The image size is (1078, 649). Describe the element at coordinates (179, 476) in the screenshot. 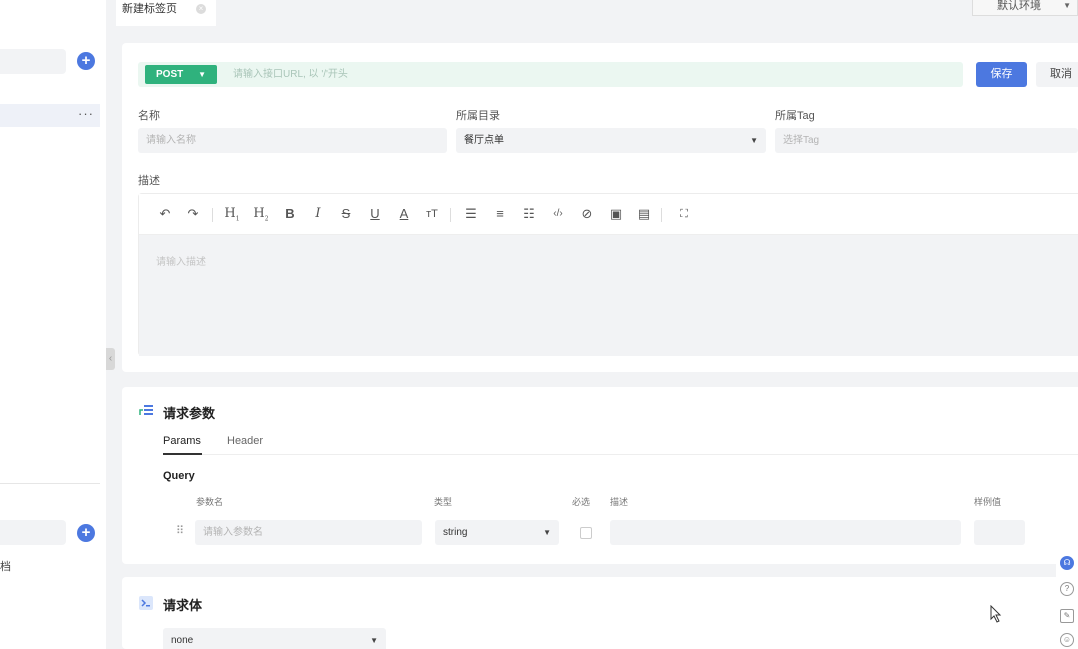

I see `query-label: Query` at that location.